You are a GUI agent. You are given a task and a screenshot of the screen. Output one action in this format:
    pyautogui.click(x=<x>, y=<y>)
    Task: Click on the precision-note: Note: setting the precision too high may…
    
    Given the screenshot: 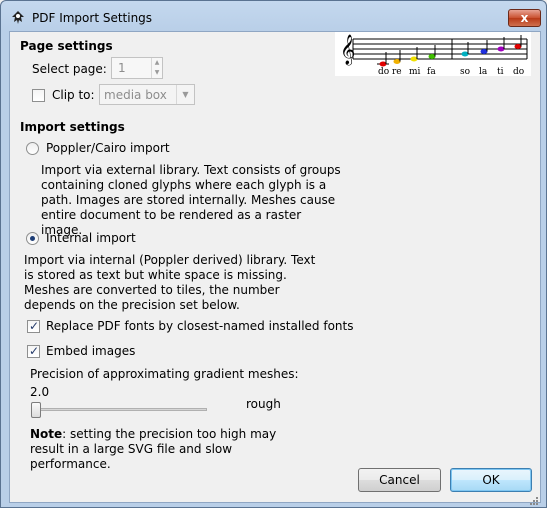 What is the action you would take?
    pyautogui.click(x=170, y=449)
    